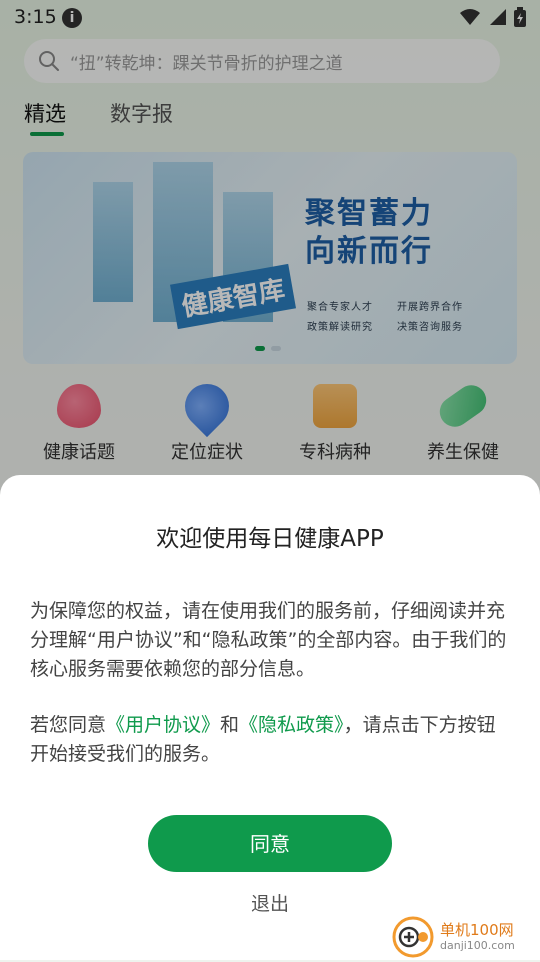  Describe the element at coordinates (230, 725) in the screenshot. I see `dialog-text: 和` at that location.